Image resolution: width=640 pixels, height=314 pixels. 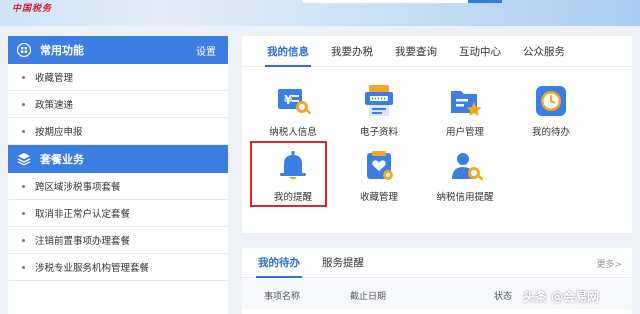 What do you see at coordinates (465, 197) in the screenshot?
I see `grid-label: 纳税信用提醒` at bounding box center [465, 197].